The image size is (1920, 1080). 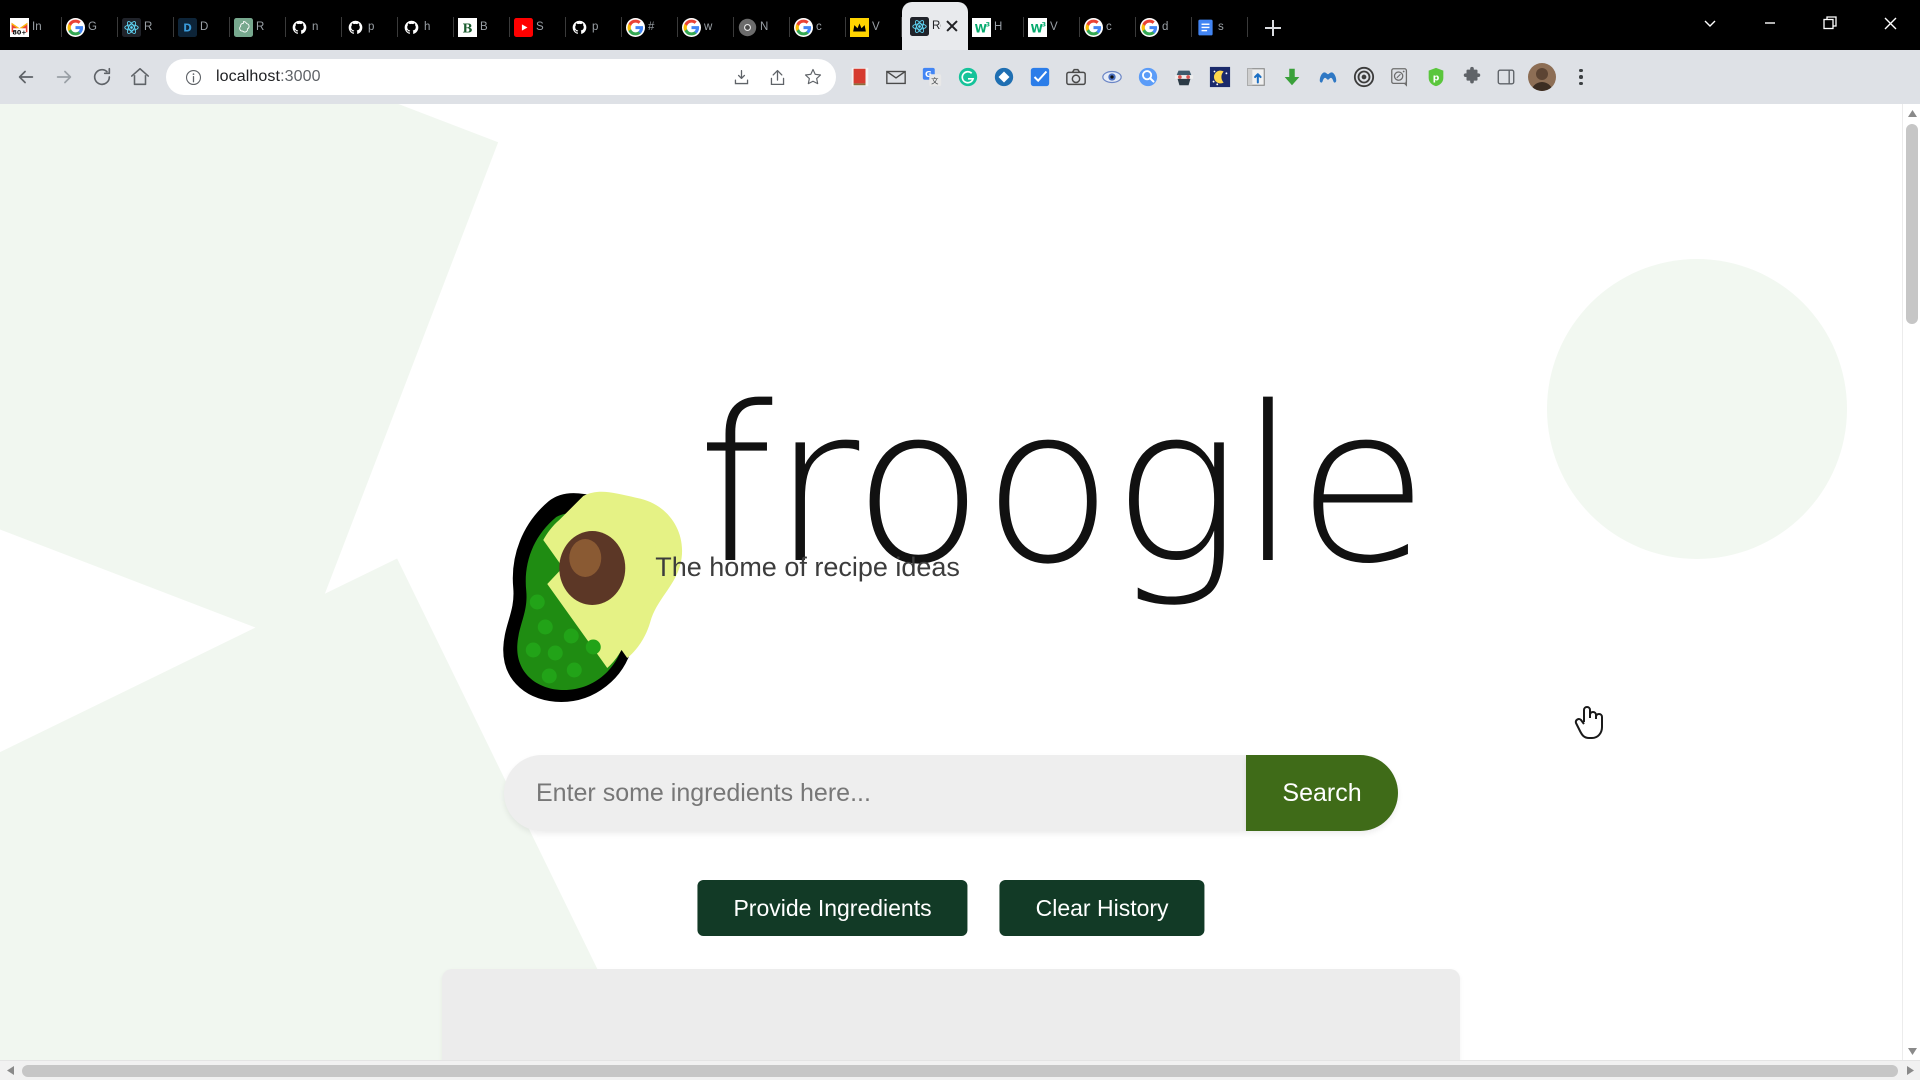 I want to click on tab-label: B, so click(x=484, y=27).